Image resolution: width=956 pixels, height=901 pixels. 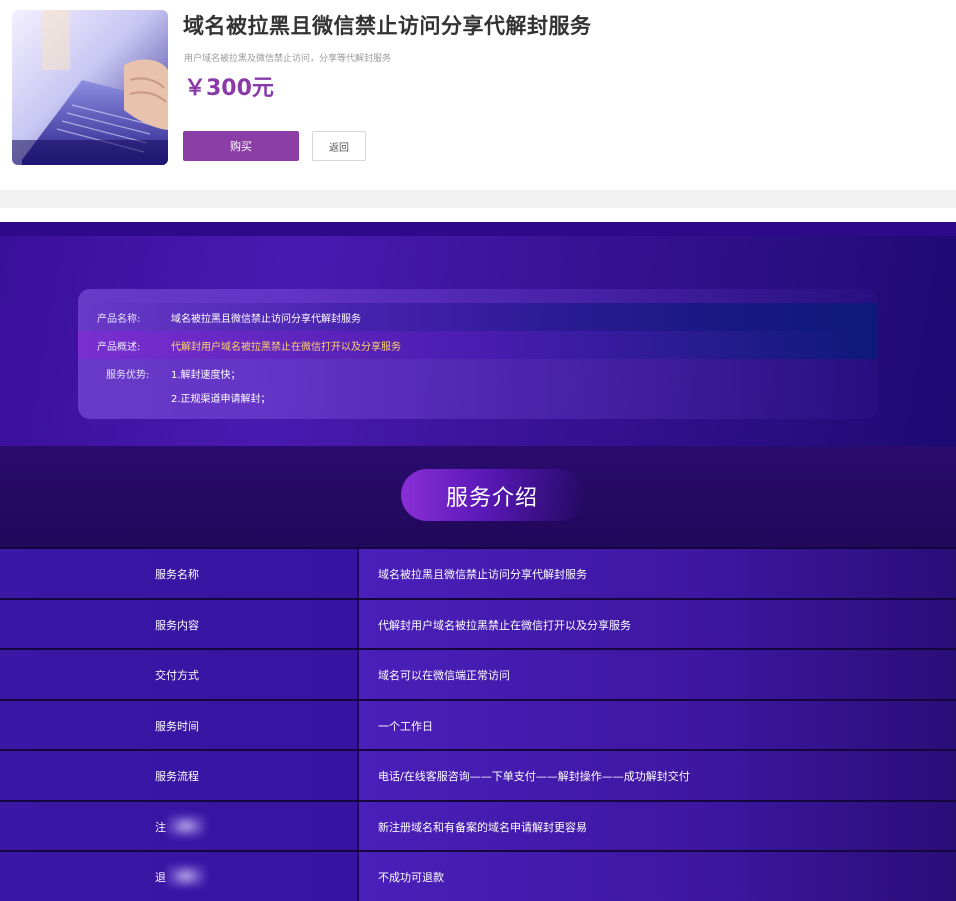 I want to click on table-key-cell: 服务时间, so click(x=178, y=725).